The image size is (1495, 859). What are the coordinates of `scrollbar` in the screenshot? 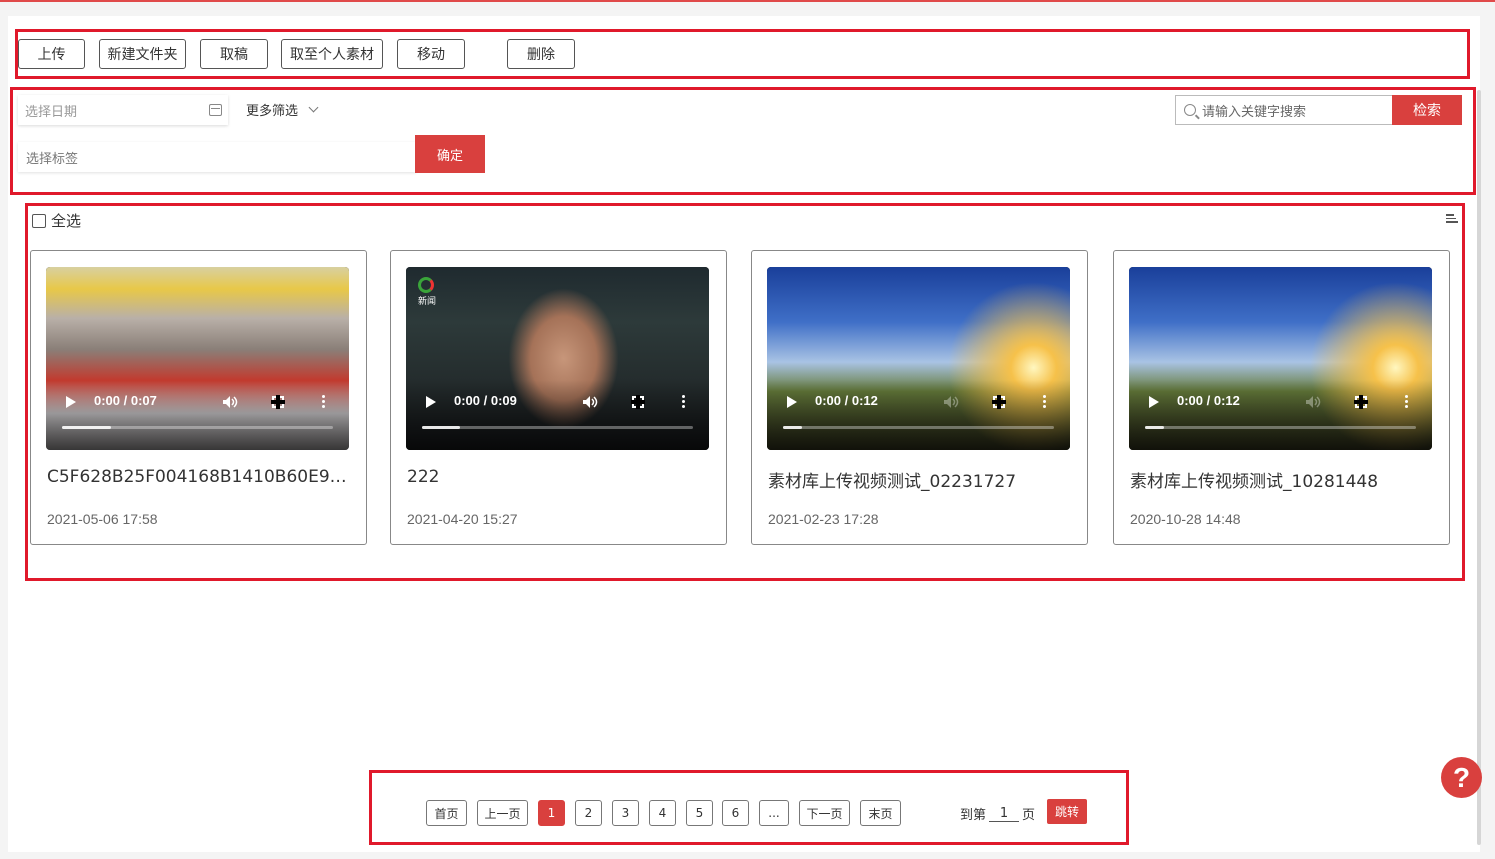 It's located at (1479, 467).